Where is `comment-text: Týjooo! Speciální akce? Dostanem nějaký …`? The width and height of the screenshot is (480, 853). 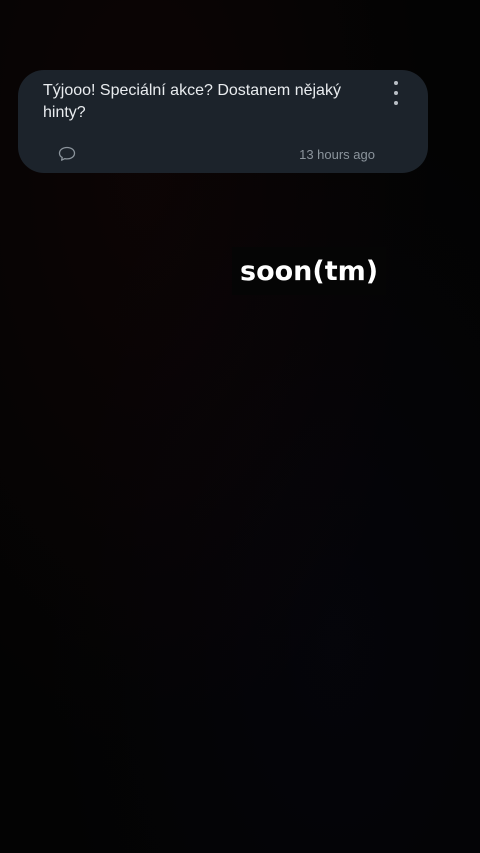
comment-text: Týjooo! Speciální akce? Dostanem nějaký … is located at coordinates (192, 101).